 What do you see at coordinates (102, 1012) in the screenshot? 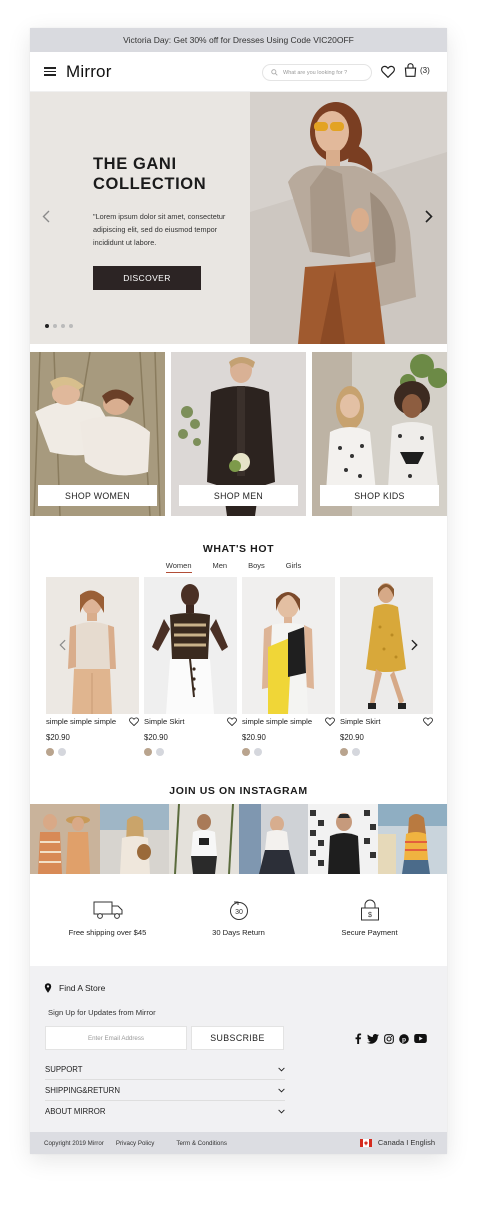
I see `signup-text: Sign Up for Updates from Mirror` at bounding box center [102, 1012].